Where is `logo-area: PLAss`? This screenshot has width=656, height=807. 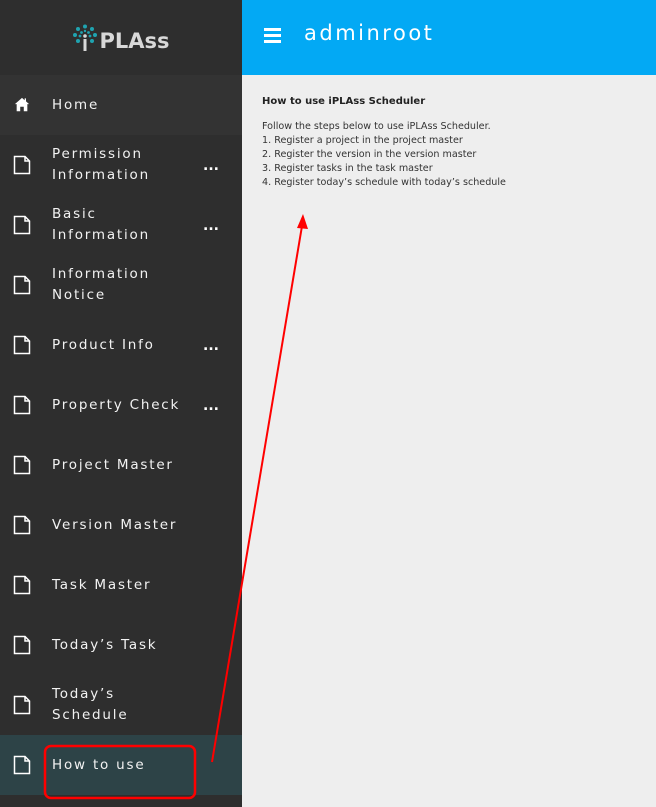
logo-area: PLAss is located at coordinates (121, 37).